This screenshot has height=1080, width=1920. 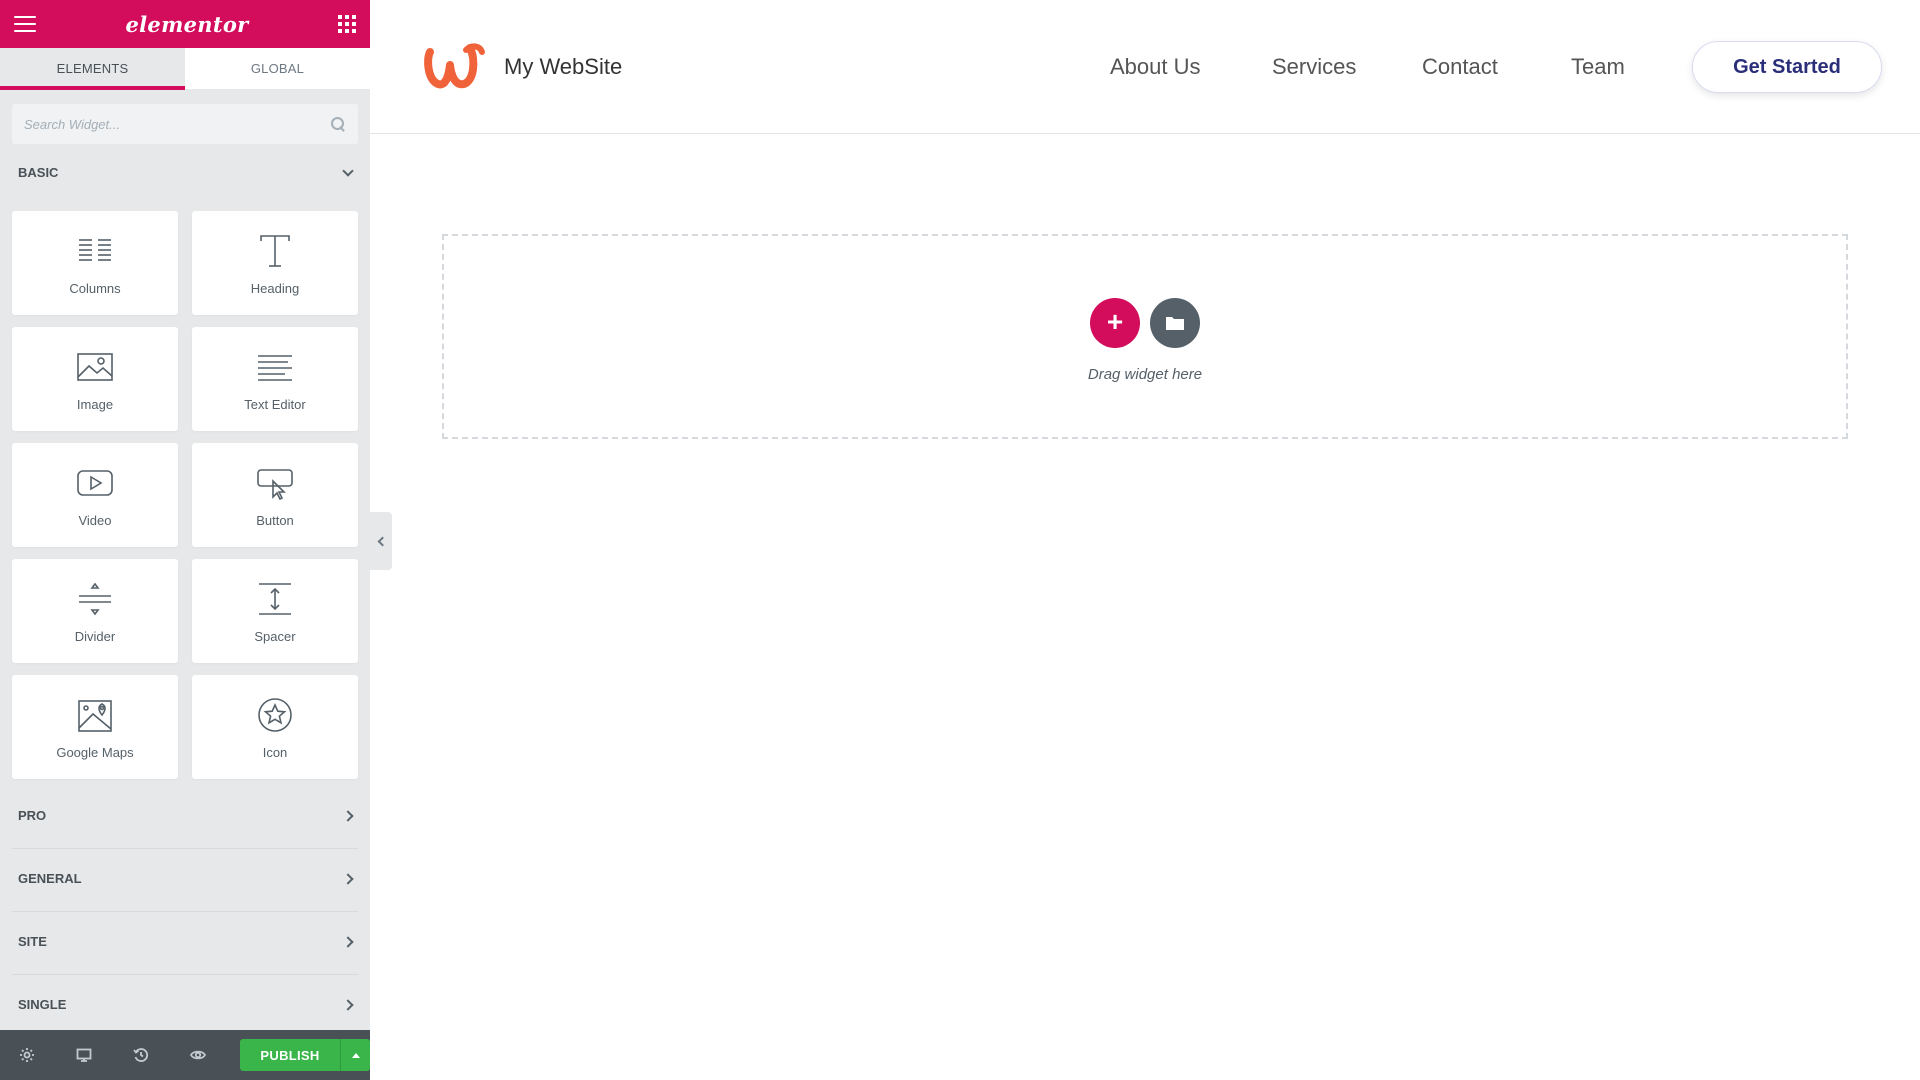 What do you see at coordinates (275, 636) in the screenshot?
I see `widget-label: Spacer` at bounding box center [275, 636].